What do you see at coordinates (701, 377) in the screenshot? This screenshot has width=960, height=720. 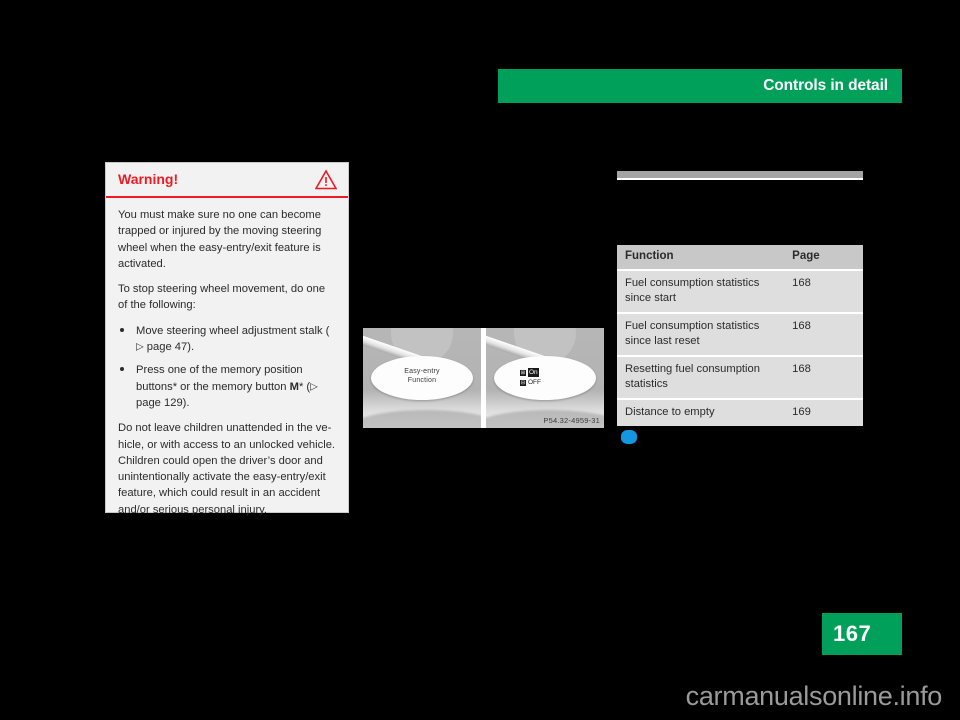 I see `cell-function: Resetting fuel consumption statistics` at bounding box center [701, 377].